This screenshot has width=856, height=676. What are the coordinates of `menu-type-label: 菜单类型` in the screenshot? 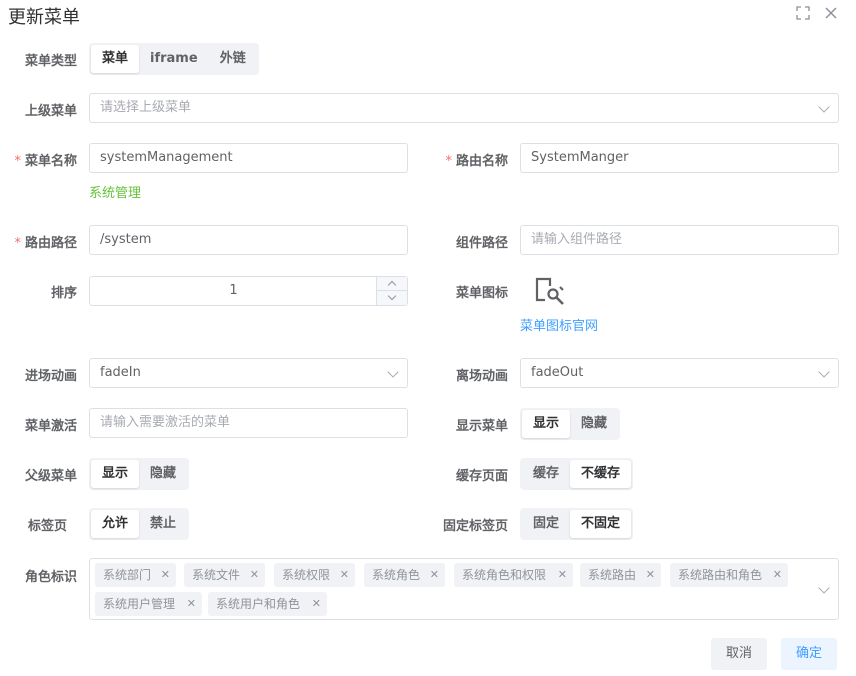 It's located at (50, 61).